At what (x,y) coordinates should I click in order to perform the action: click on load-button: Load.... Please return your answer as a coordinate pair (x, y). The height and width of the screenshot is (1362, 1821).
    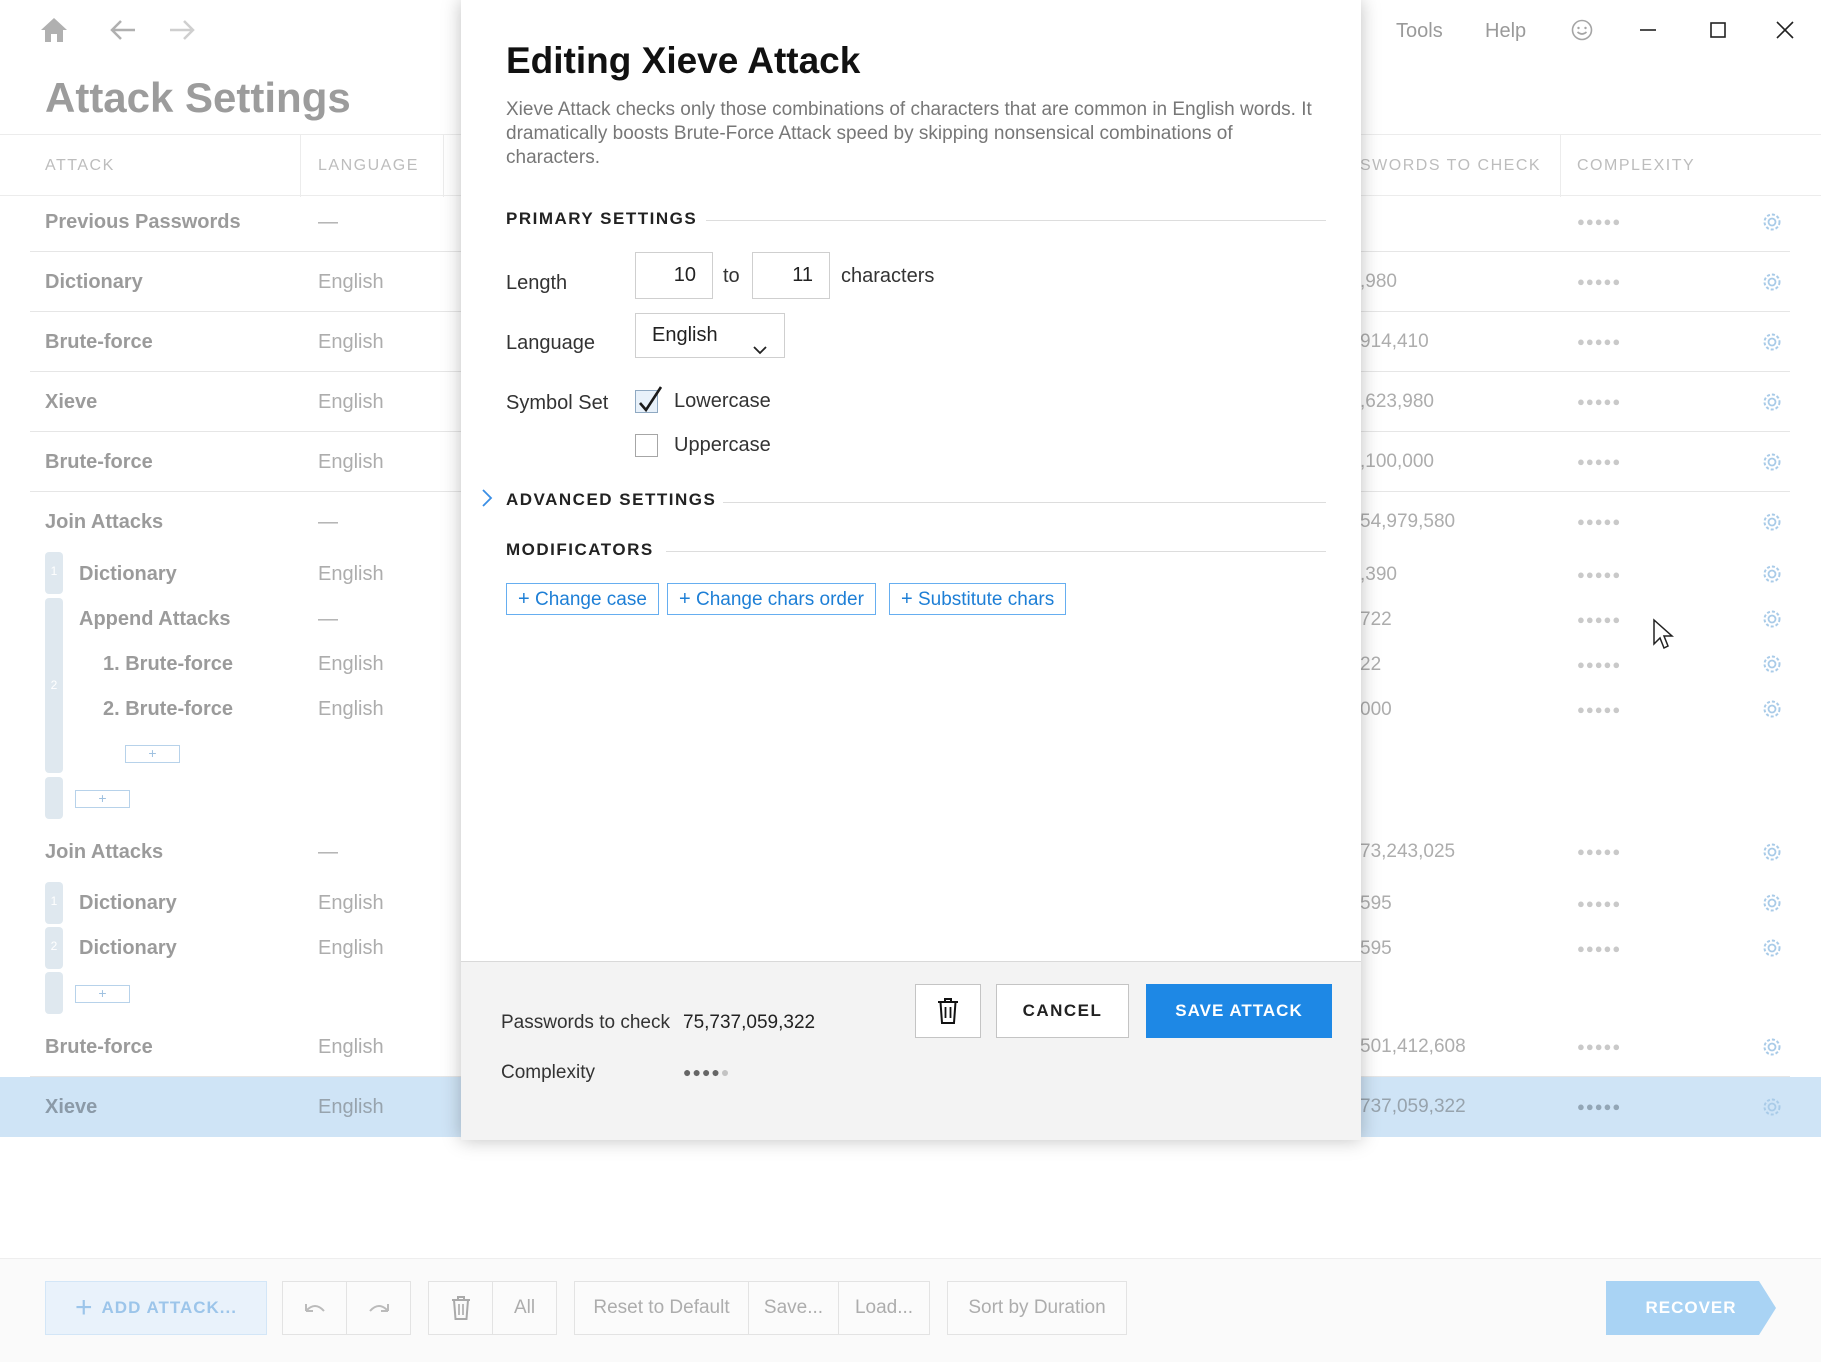
    Looking at the image, I should click on (884, 1308).